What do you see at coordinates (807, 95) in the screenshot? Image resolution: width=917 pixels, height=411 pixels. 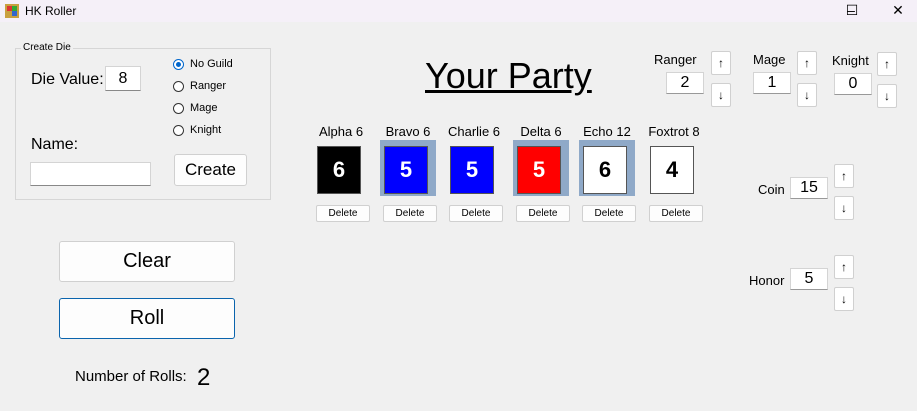 I see `mage-down-button: ↓` at bounding box center [807, 95].